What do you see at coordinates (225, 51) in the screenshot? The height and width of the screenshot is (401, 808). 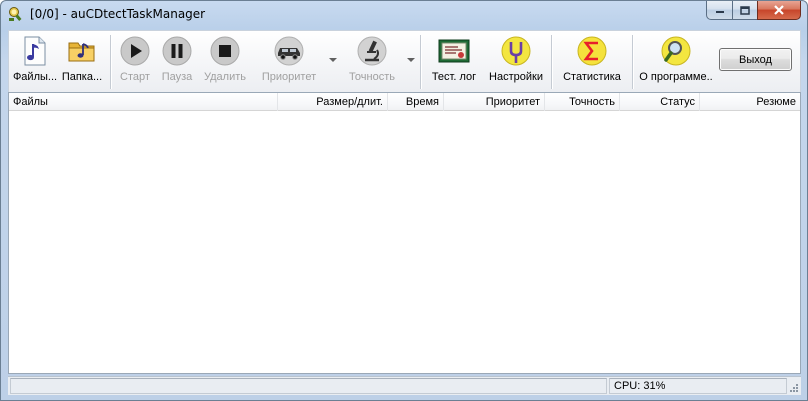 I see `stop-icon` at bounding box center [225, 51].